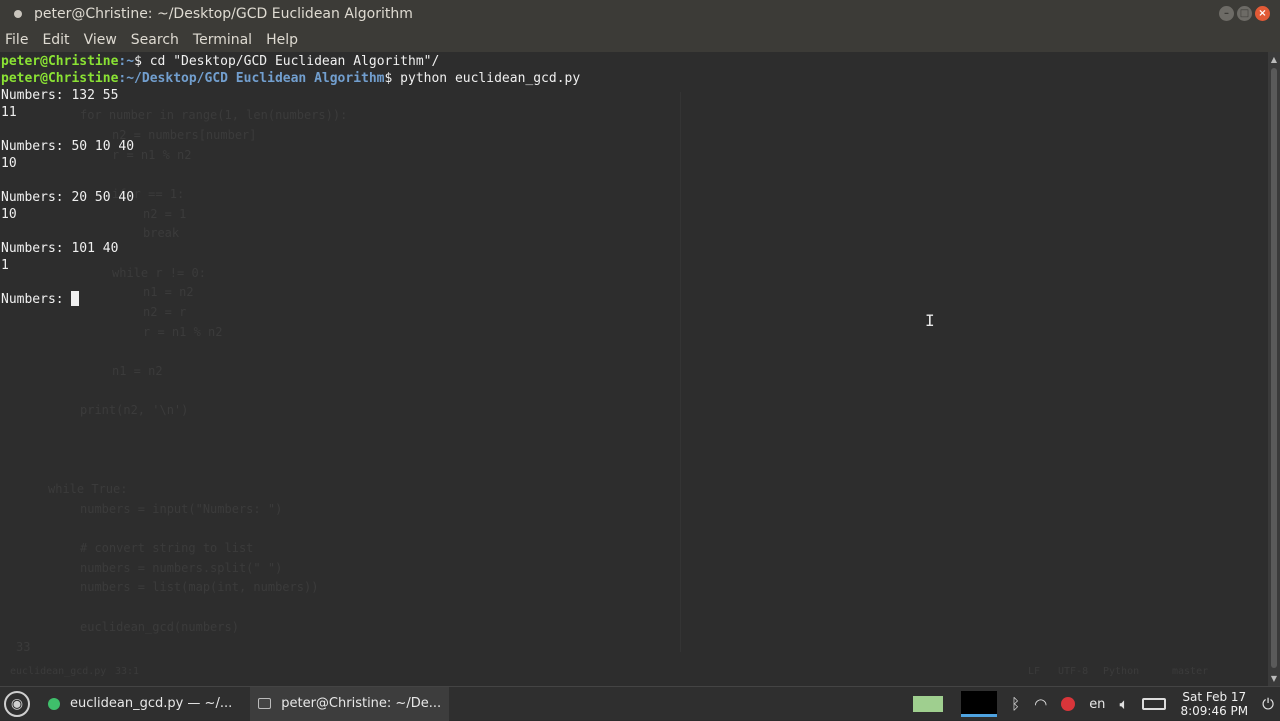 This screenshot has width=1280, height=721. Describe the element at coordinates (199, 587) in the screenshot. I see `ghost-line: numbers = list(map(int, numbers))` at that location.